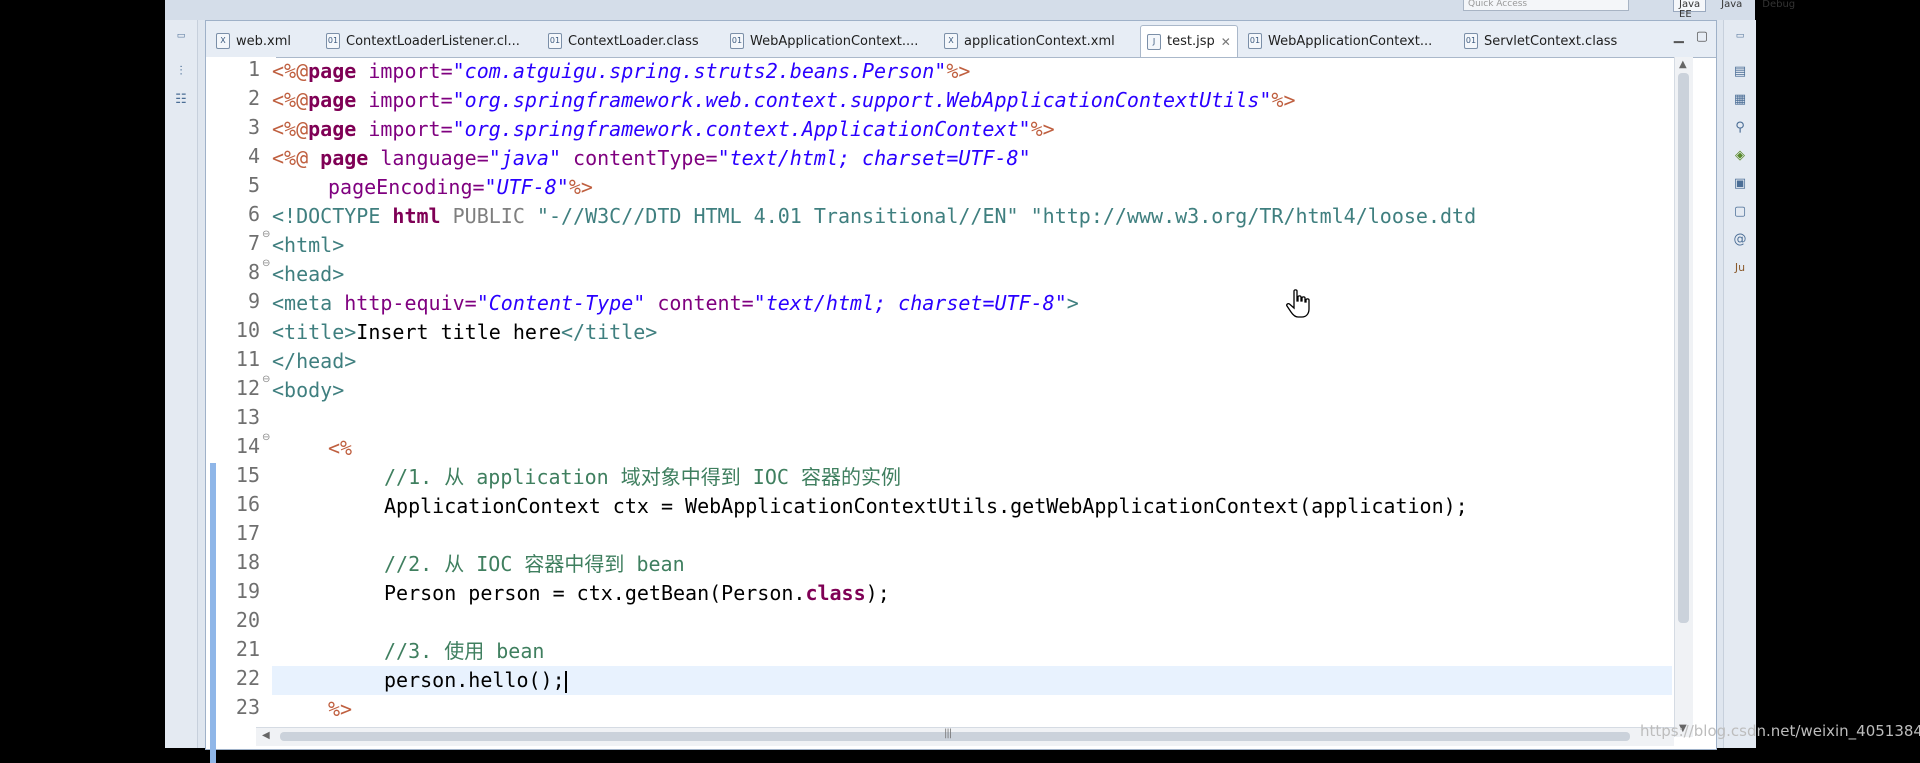 The image size is (1920, 763). What do you see at coordinates (247, 388) in the screenshot?
I see `line-number: 12` at bounding box center [247, 388].